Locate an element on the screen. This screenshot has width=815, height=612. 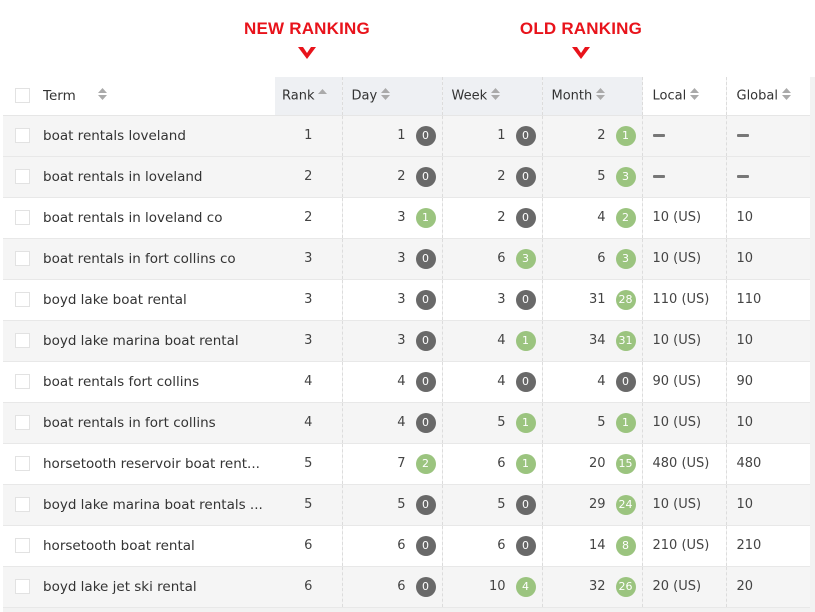
term-cell: horsetooth boat rental is located at coordinates (159, 546).